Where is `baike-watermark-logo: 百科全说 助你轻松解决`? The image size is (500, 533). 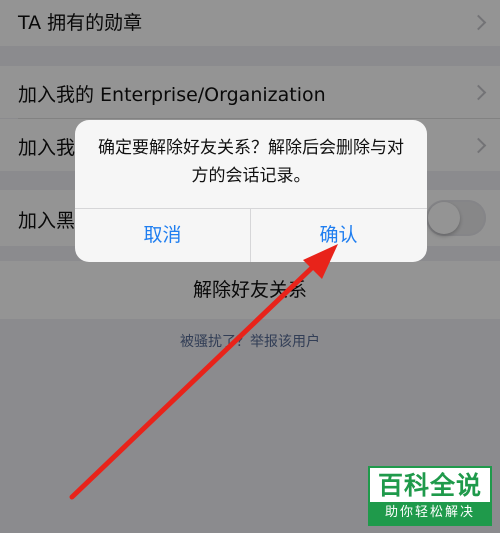
baike-watermark-logo: 百科全说 助你轻松解决 is located at coordinates (430, 496).